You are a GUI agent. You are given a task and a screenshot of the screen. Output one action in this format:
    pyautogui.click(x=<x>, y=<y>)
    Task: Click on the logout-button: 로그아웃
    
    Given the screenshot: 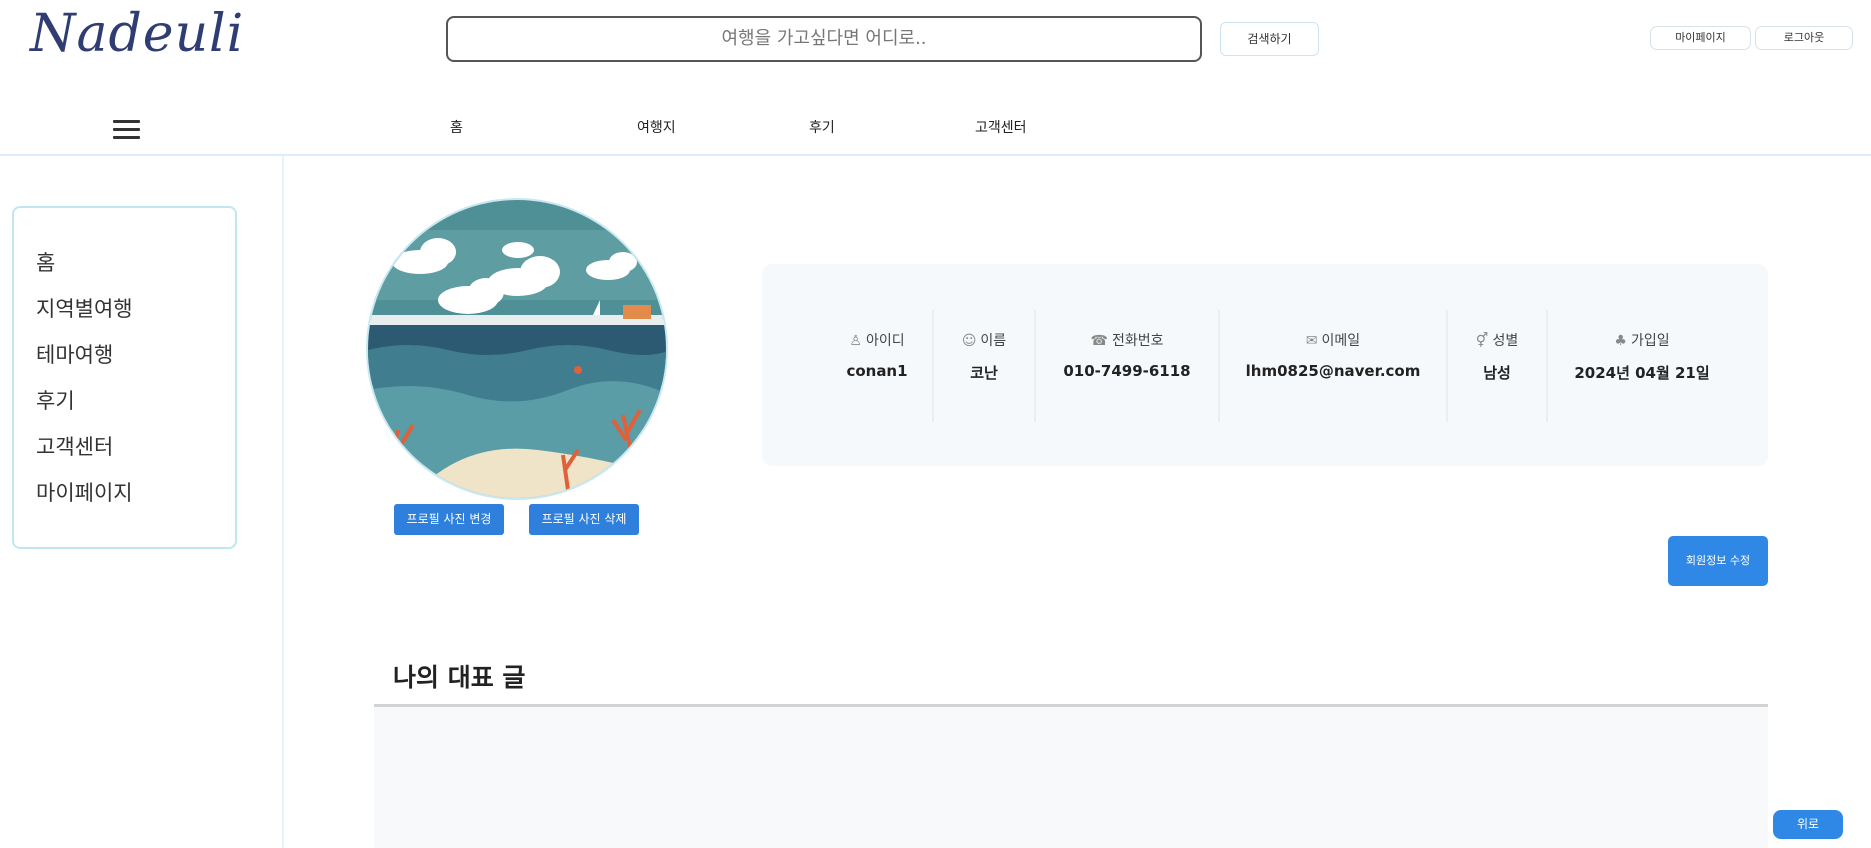 What is the action you would take?
    pyautogui.click(x=1804, y=38)
    